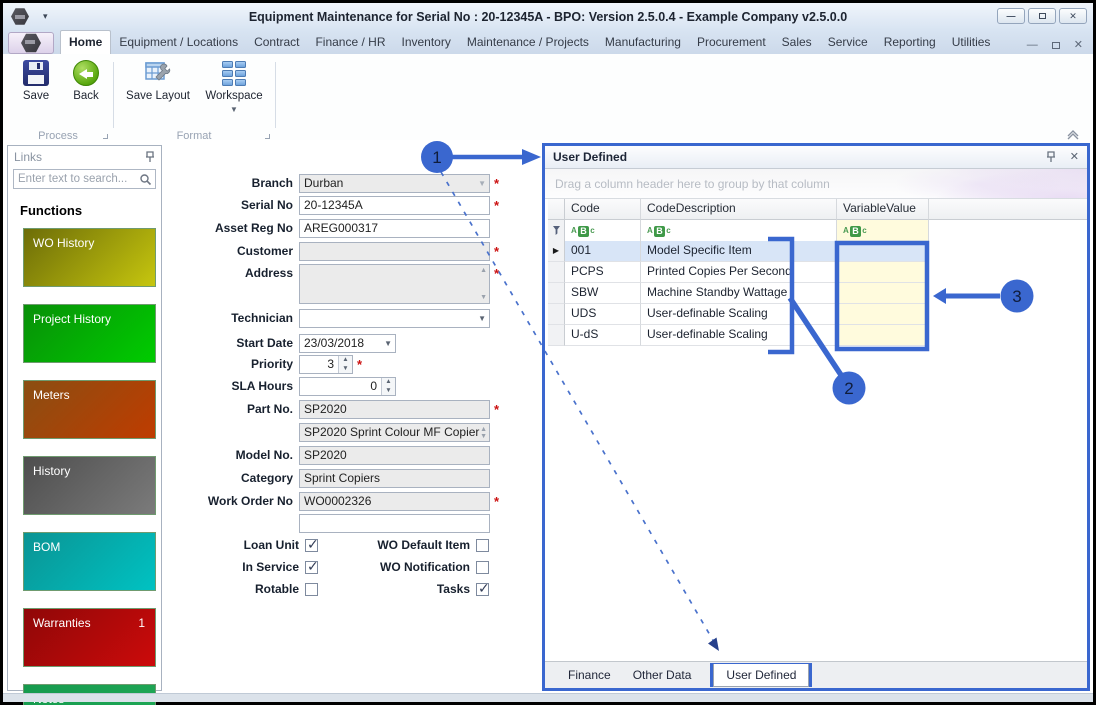  What do you see at coordinates (394, 432) in the screenshot?
I see `part-description-field: SP2020 Sprint Colour MF Copier ▲ ▼` at bounding box center [394, 432].